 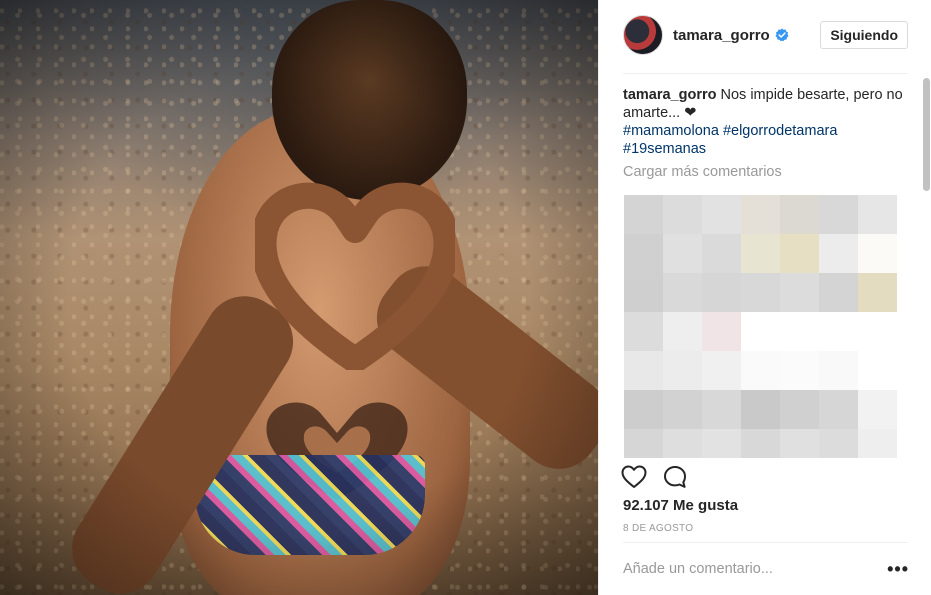 I want to click on hashtag-link: #19semanas, so click(x=664, y=149).